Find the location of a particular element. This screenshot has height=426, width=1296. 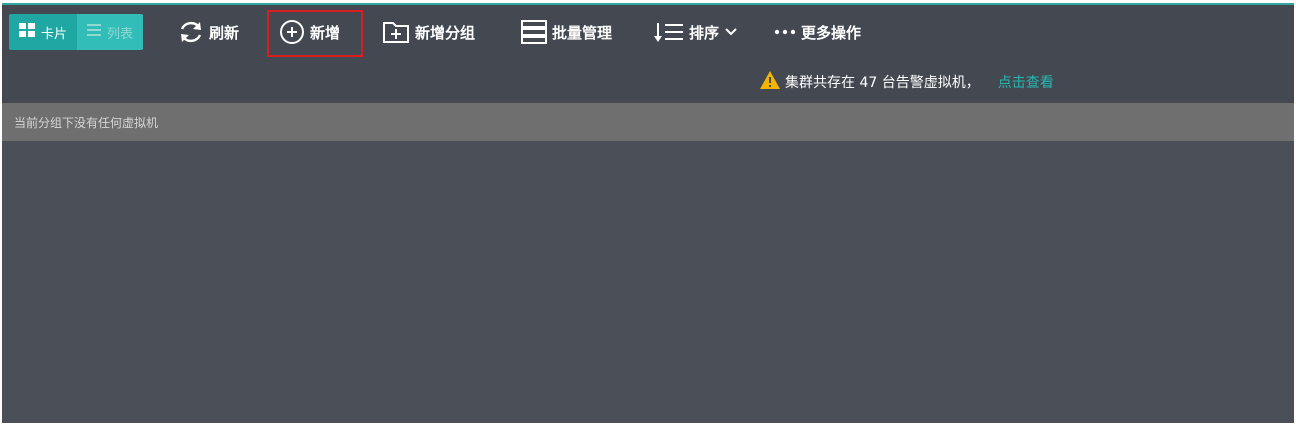

add-group-label: 新增分组 is located at coordinates (445, 32).